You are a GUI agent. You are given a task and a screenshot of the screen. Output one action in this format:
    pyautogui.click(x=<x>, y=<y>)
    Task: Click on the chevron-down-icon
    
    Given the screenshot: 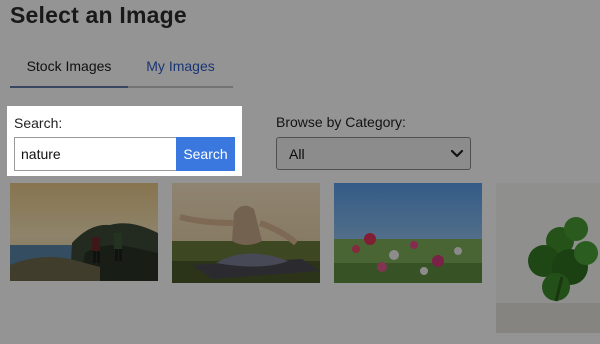 What is the action you would take?
    pyautogui.click(x=457, y=153)
    